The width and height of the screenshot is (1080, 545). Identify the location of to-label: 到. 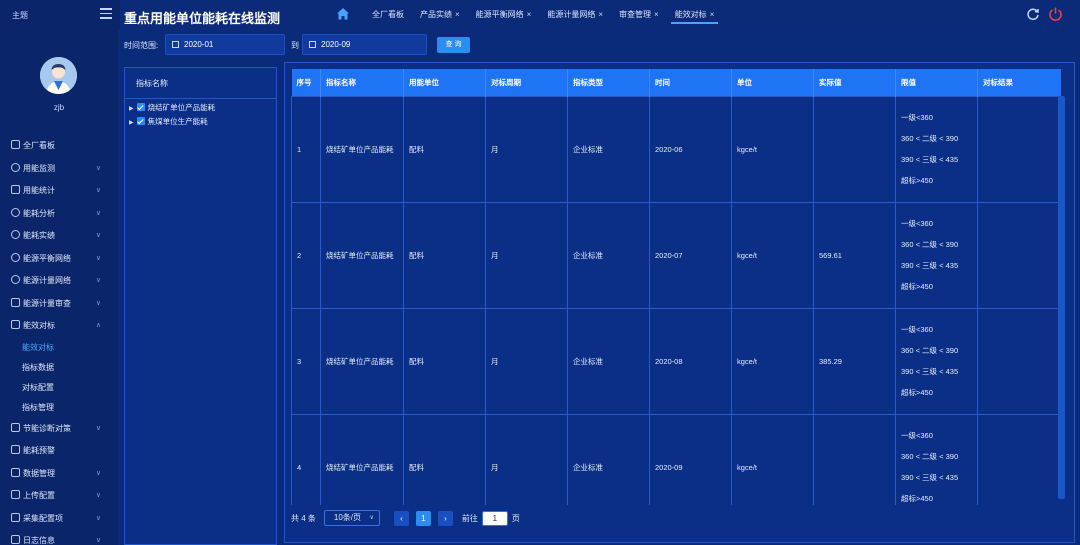
(295, 45).